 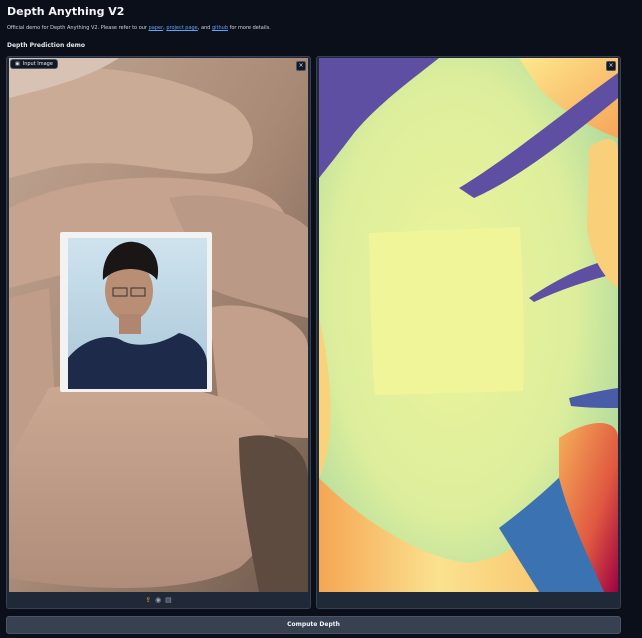 I want to click on input-image-label-text: Input Image, so click(x=37, y=64).